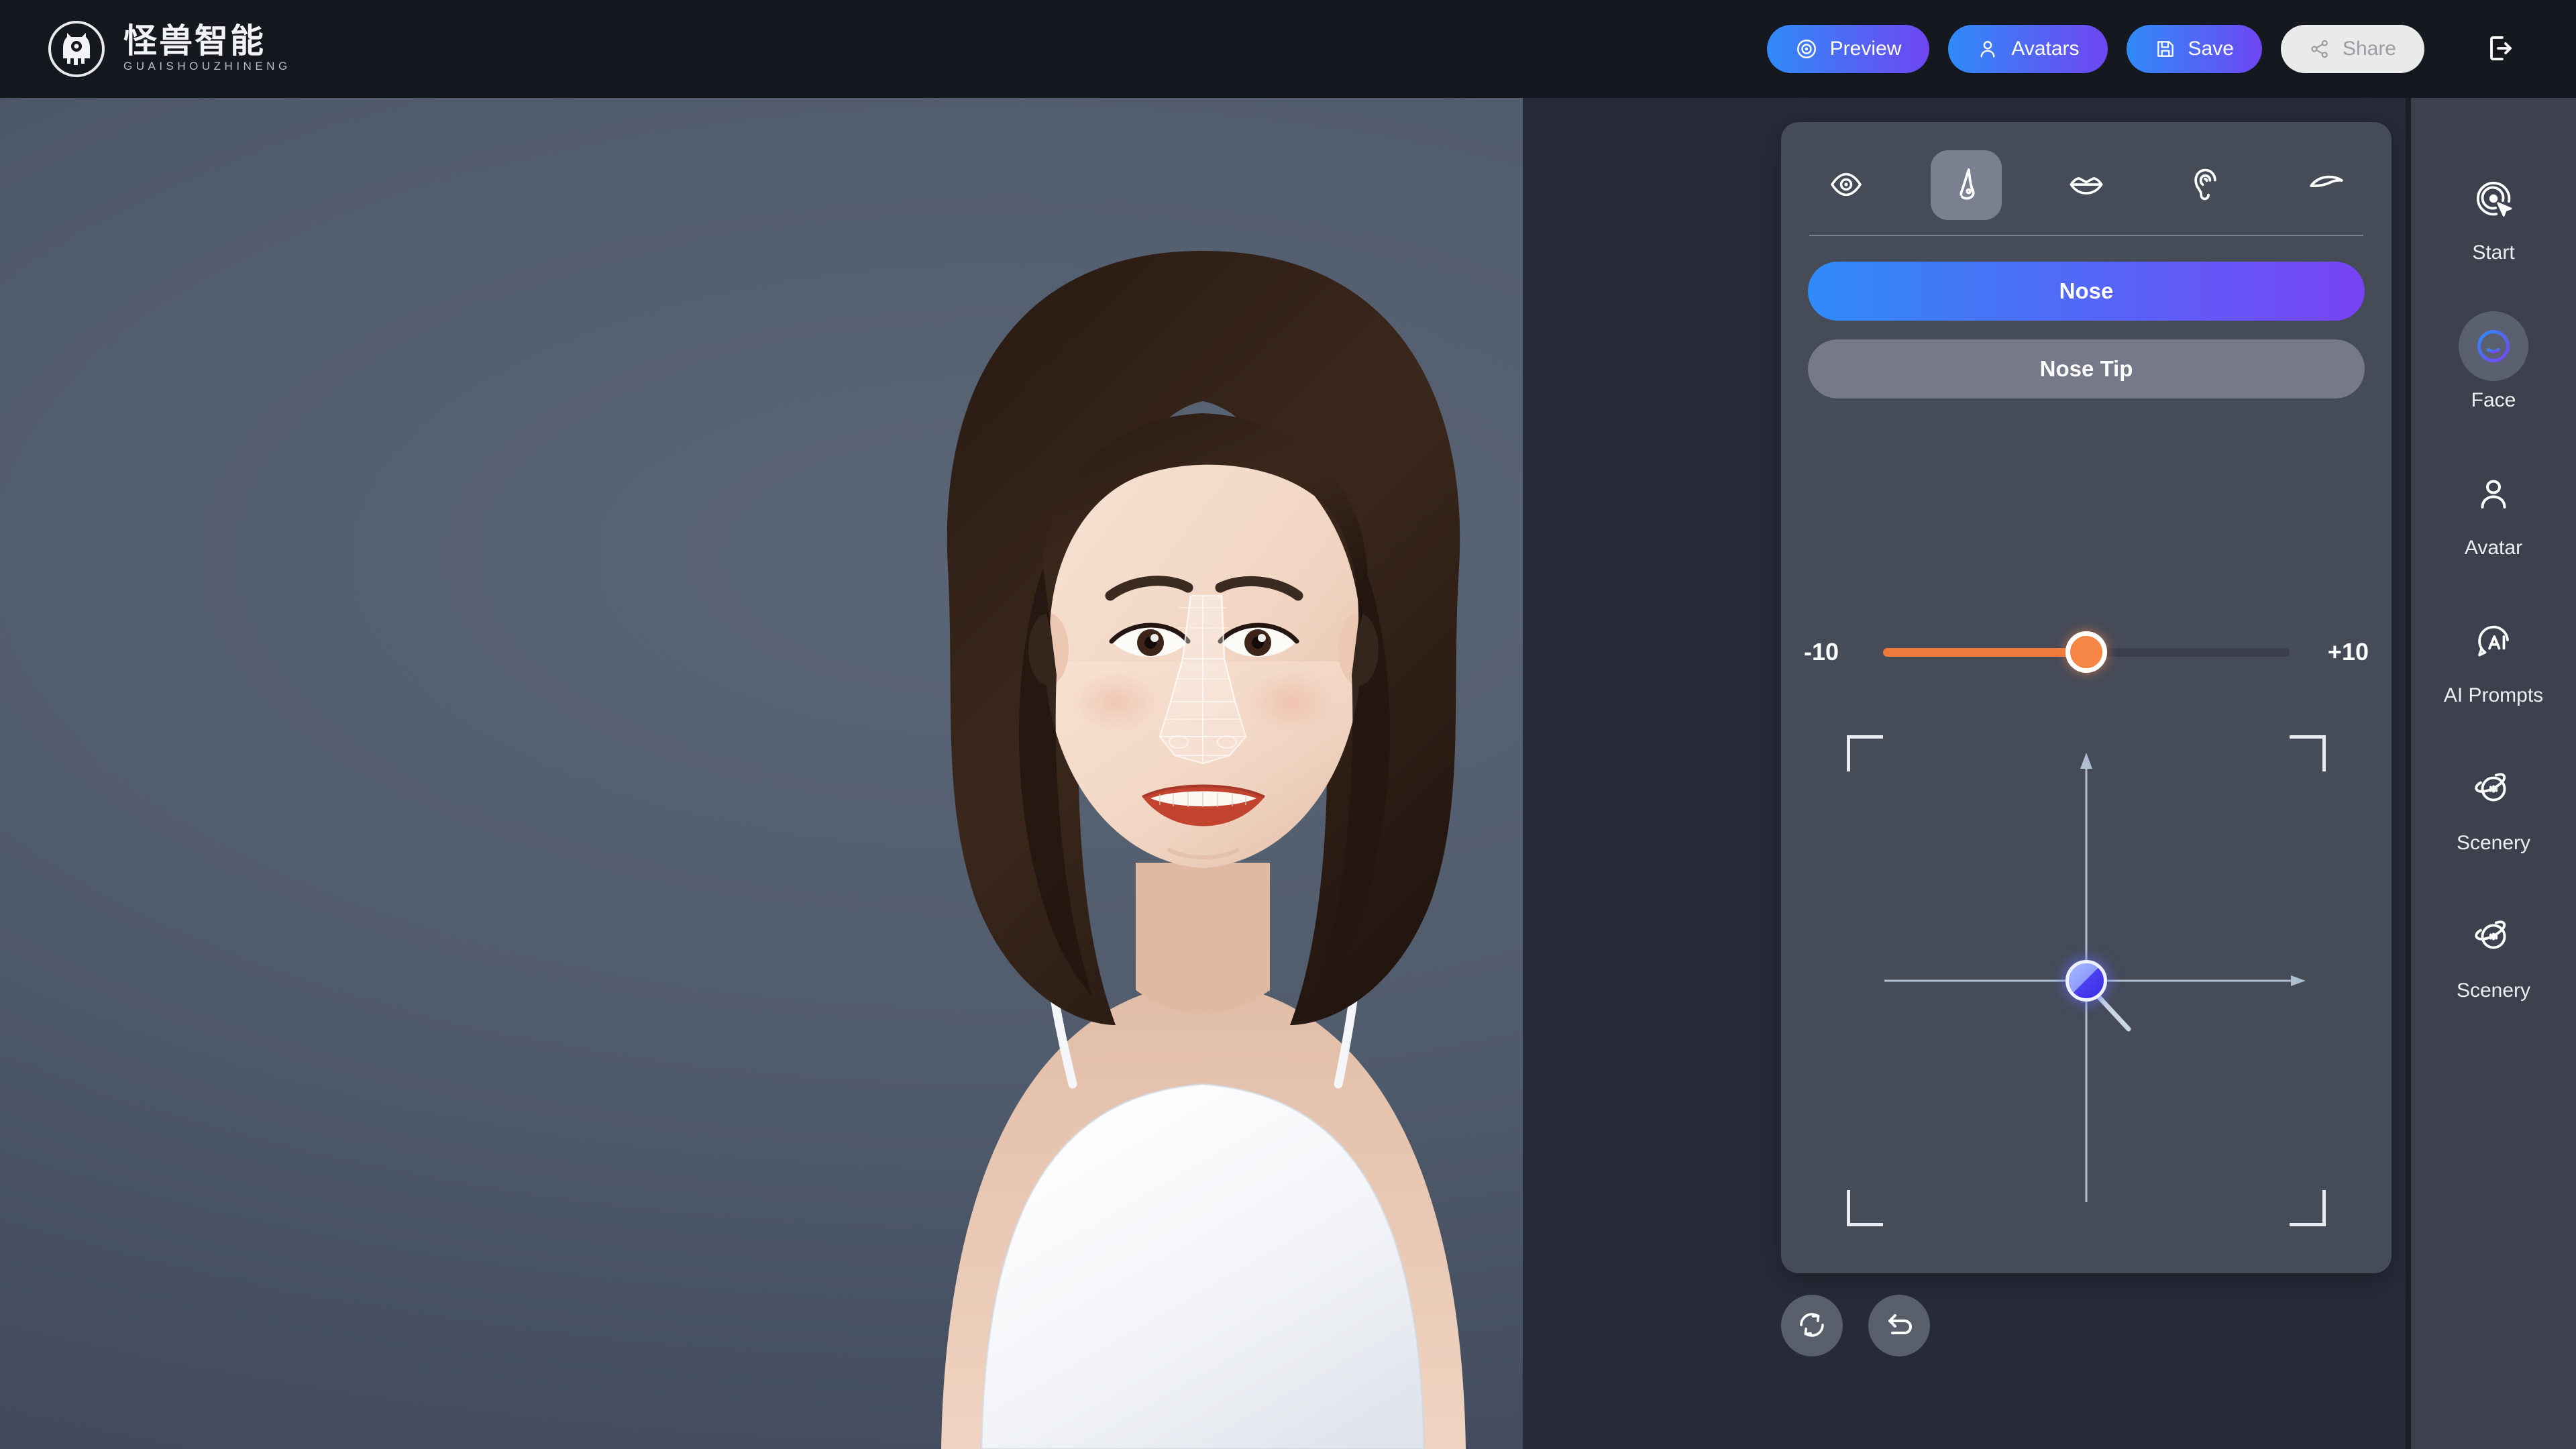 Image resolution: width=2576 pixels, height=1449 pixels. Describe the element at coordinates (2493, 695) in the screenshot. I see `sidebar-item-ai-prompts-label: AI Prompts` at that location.